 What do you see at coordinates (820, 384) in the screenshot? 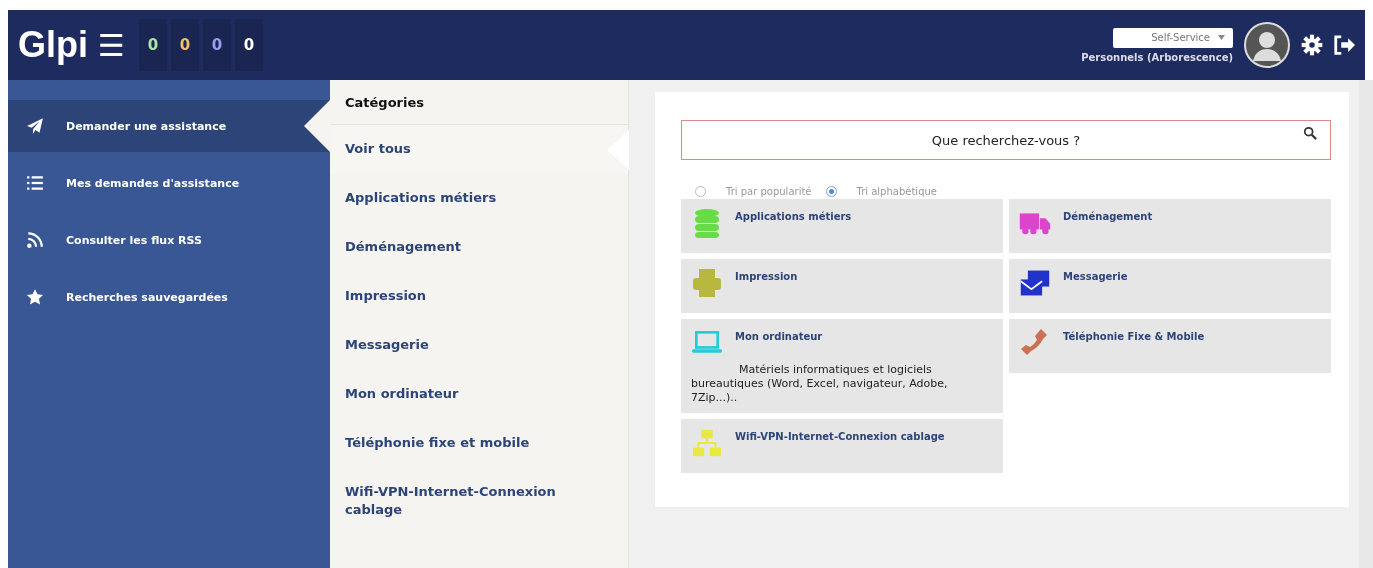
I see `tile-description: Matériels informatiques et logiciels bureautiques (Word, Excel, navigateur, Adobe, 7Zip...)..` at bounding box center [820, 384].